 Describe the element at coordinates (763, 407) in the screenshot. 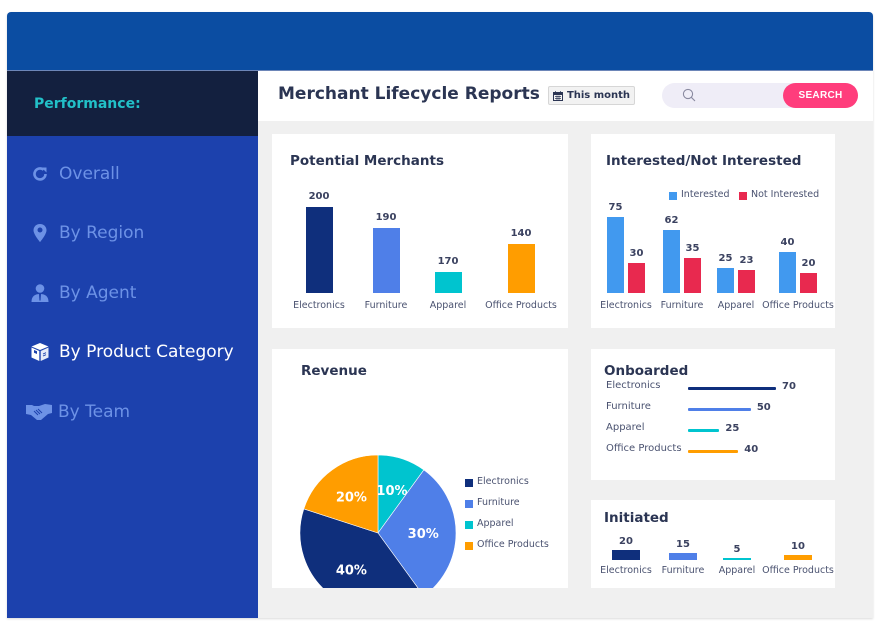

I see `value-label: 50` at that location.